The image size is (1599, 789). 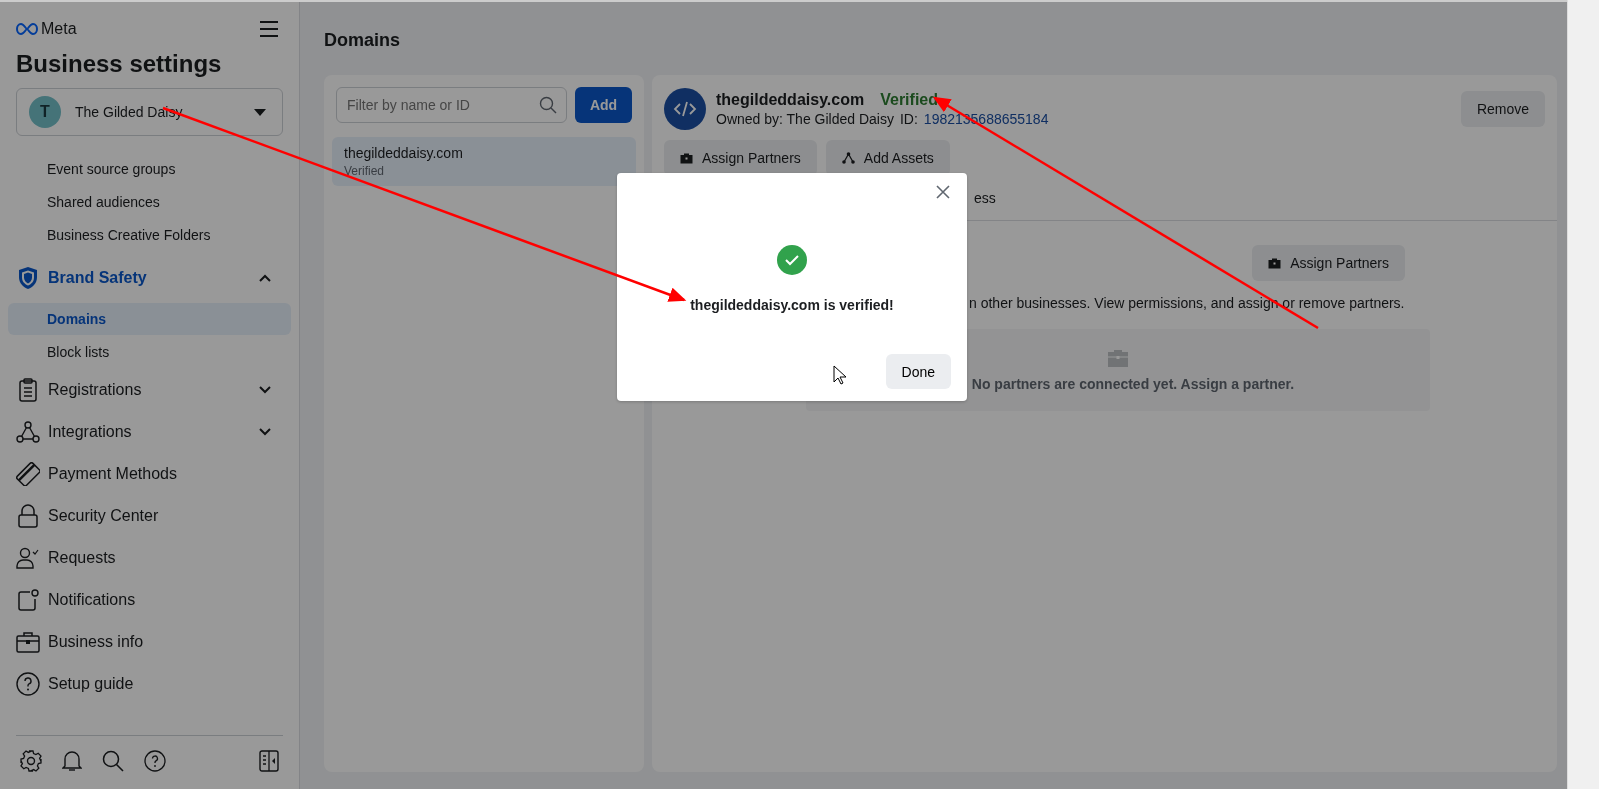 I want to click on shield-icon, so click(x=28, y=278).